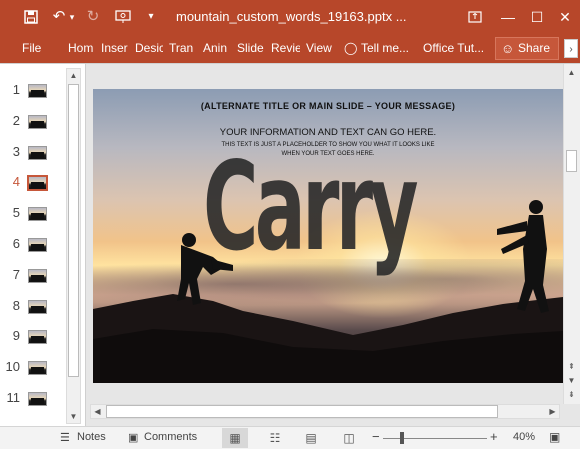 The image size is (580, 449). Describe the element at coordinates (216, 48) in the screenshot. I see `tab-animations: Anin` at that location.